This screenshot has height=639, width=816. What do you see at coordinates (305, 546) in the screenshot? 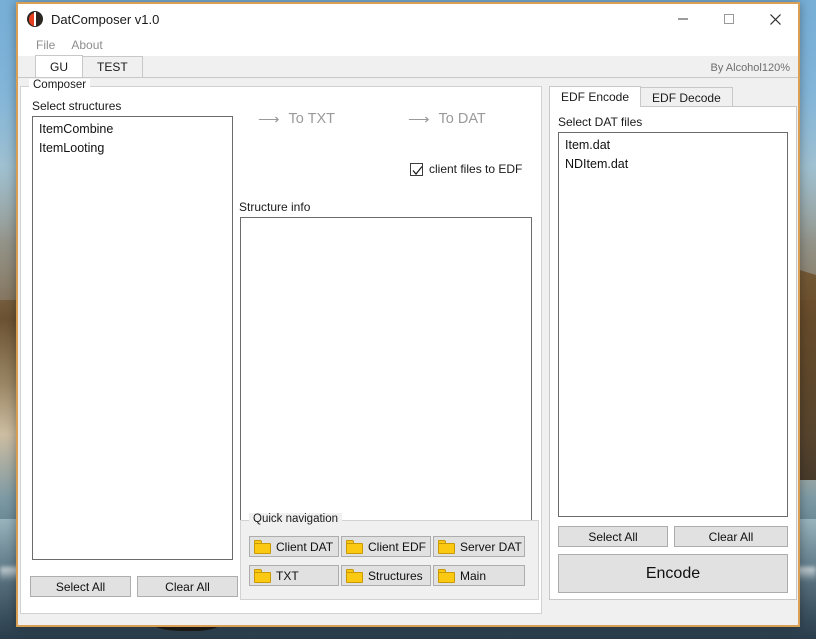
I see `nav-button-label: Client DAT` at bounding box center [305, 546].